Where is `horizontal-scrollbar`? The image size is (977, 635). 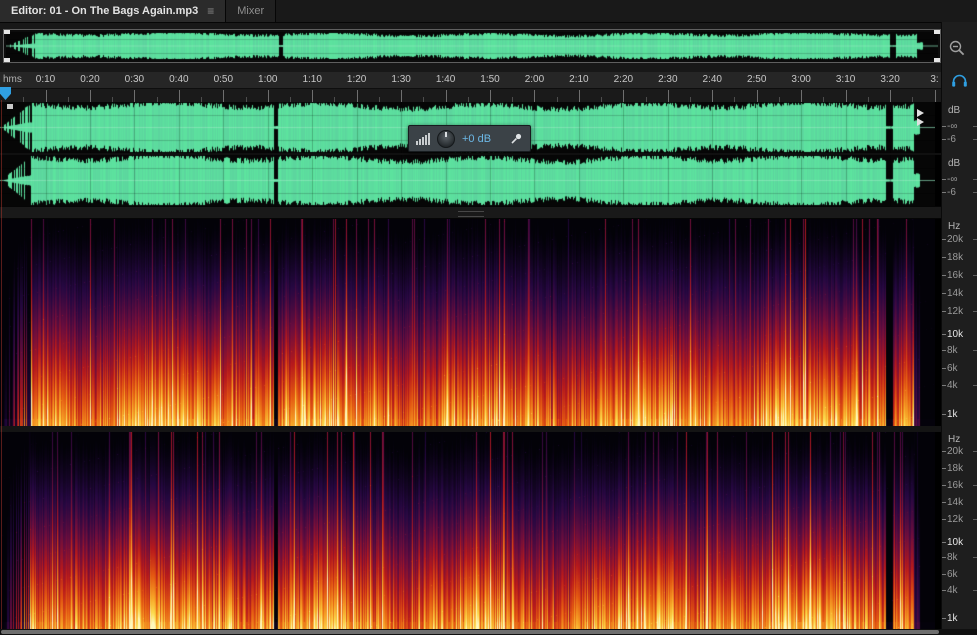 horizontal-scrollbar is located at coordinates (488, 632).